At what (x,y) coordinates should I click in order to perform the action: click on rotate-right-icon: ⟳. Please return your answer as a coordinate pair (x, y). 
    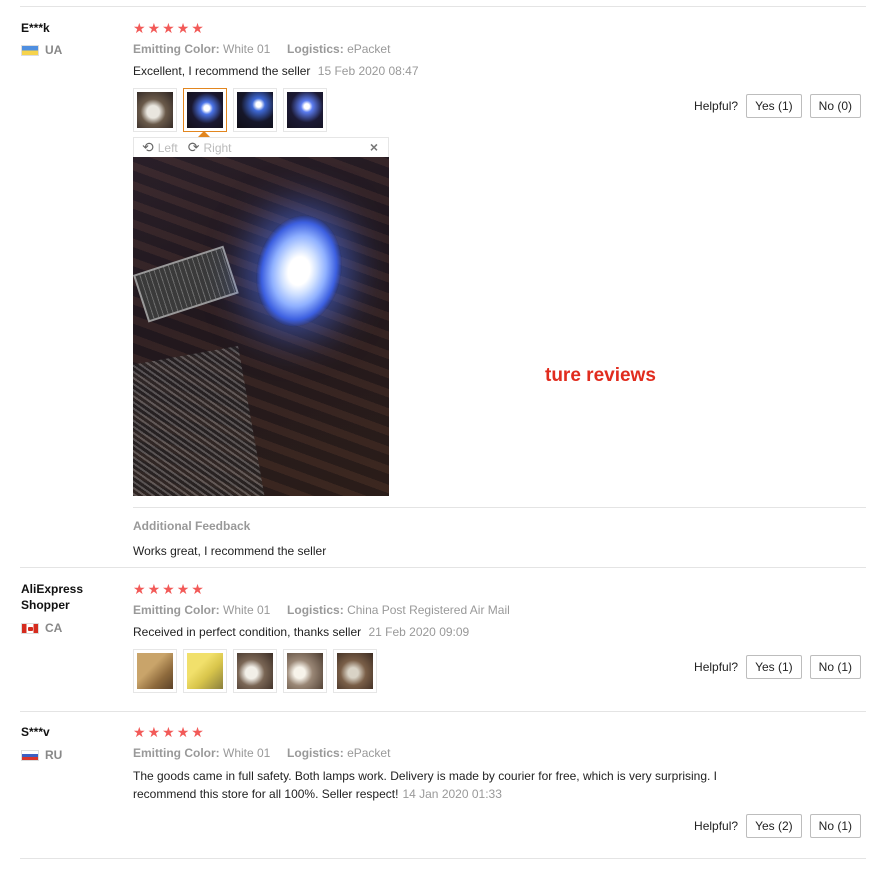
    Looking at the image, I should click on (194, 147).